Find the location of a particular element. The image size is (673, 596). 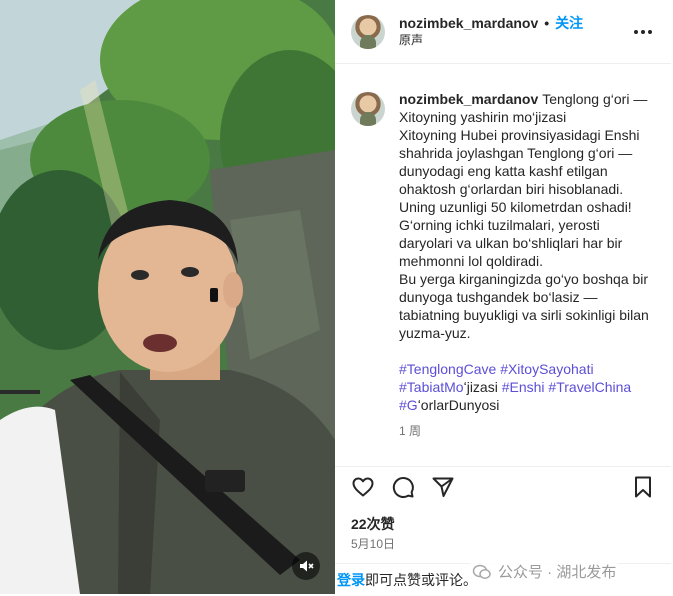

caption-username: nozimbek_mardanov is located at coordinates (468, 99).